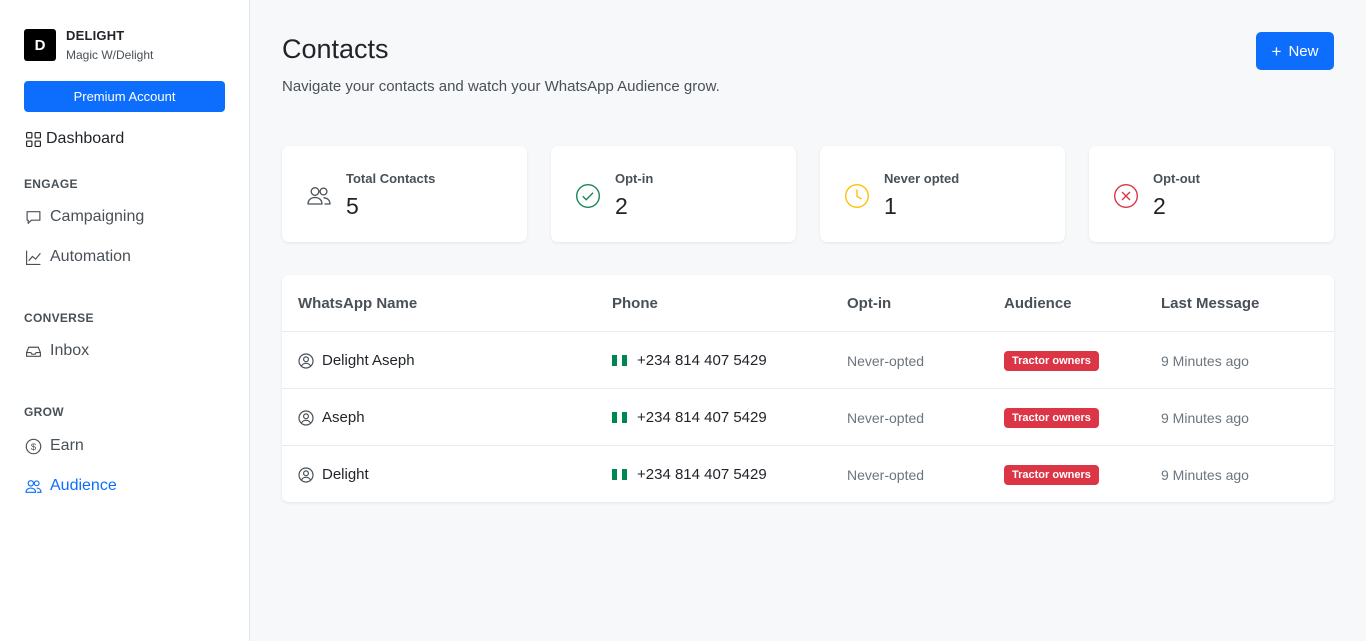 This screenshot has height=641, width=1366. What do you see at coordinates (33, 257) in the screenshot?
I see `chart-line-icon` at bounding box center [33, 257].